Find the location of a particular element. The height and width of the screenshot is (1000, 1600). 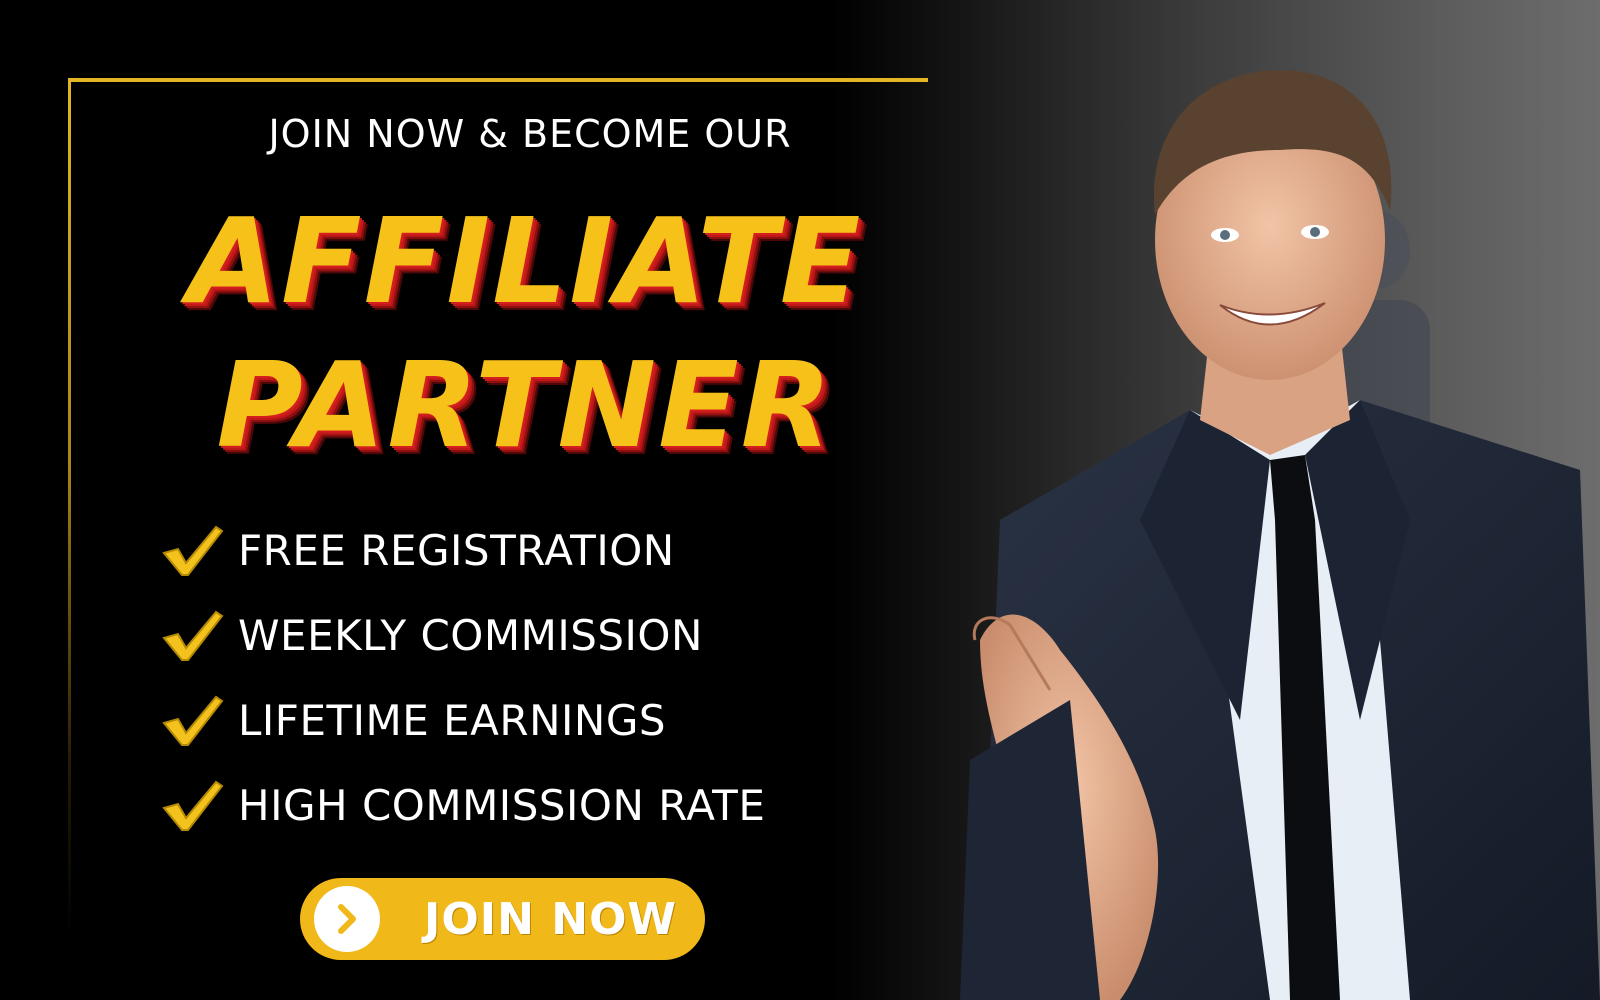

benefit-label: WEEKLY COMMISSION is located at coordinates (470, 635).